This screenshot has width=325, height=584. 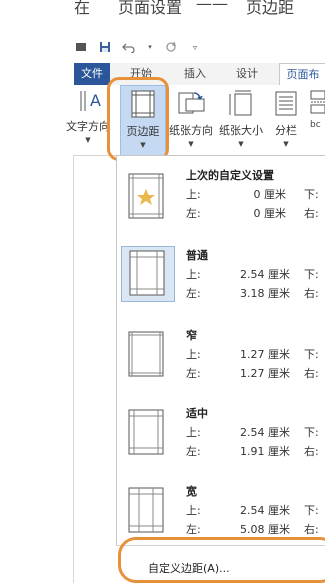 What do you see at coordinates (191, 335) in the screenshot?
I see `option-title: 窄` at bounding box center [191, 335].